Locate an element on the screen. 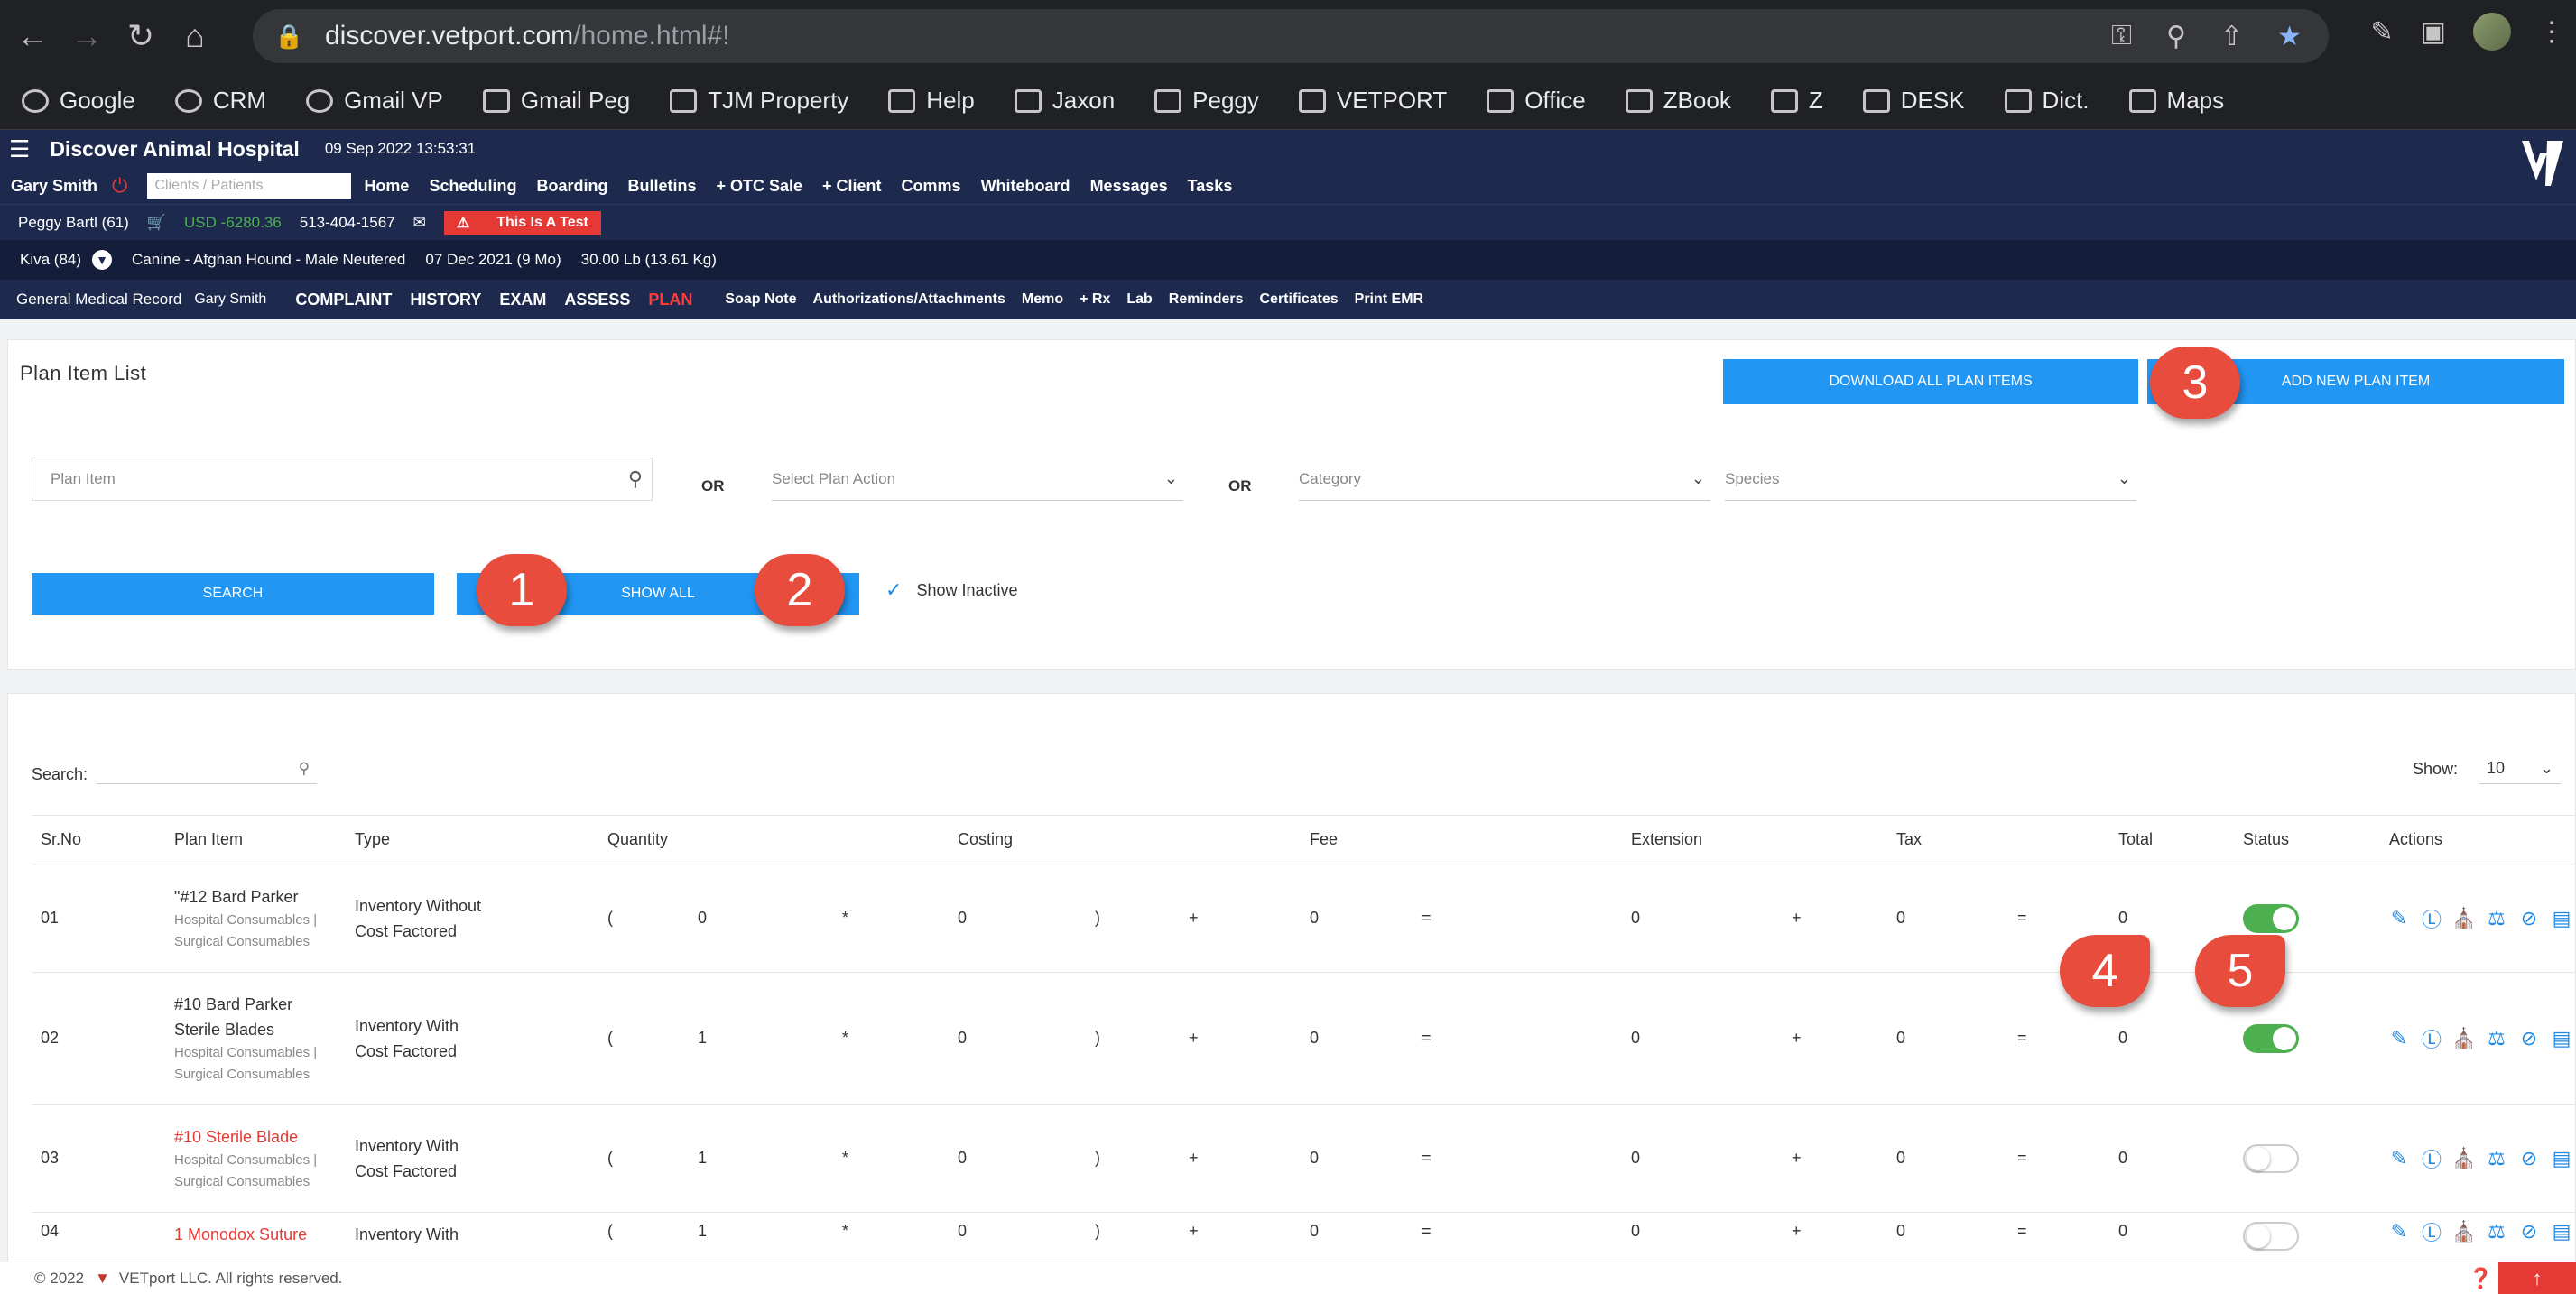  show-inactive-checkbox: ✓ Show Inactive is located at coordinates (951, 590).